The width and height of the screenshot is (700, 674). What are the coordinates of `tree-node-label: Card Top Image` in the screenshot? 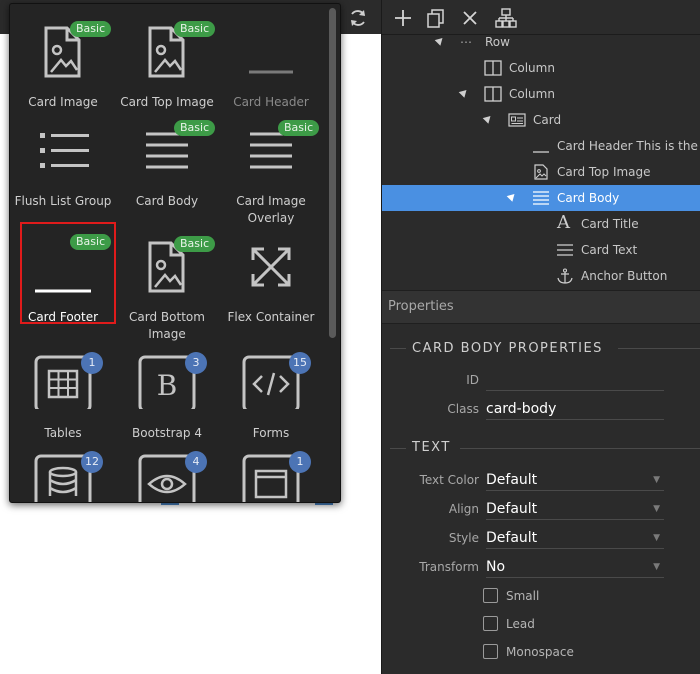 It's located at (604, 172).